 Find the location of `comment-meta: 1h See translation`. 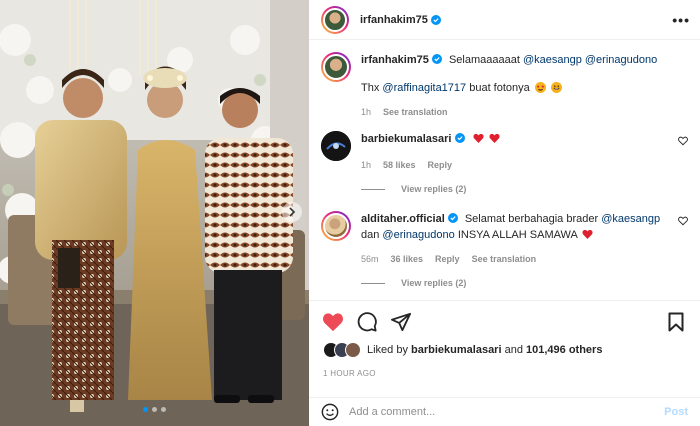

comment-meta: 1h See translation is located at coordinates (514, 112).